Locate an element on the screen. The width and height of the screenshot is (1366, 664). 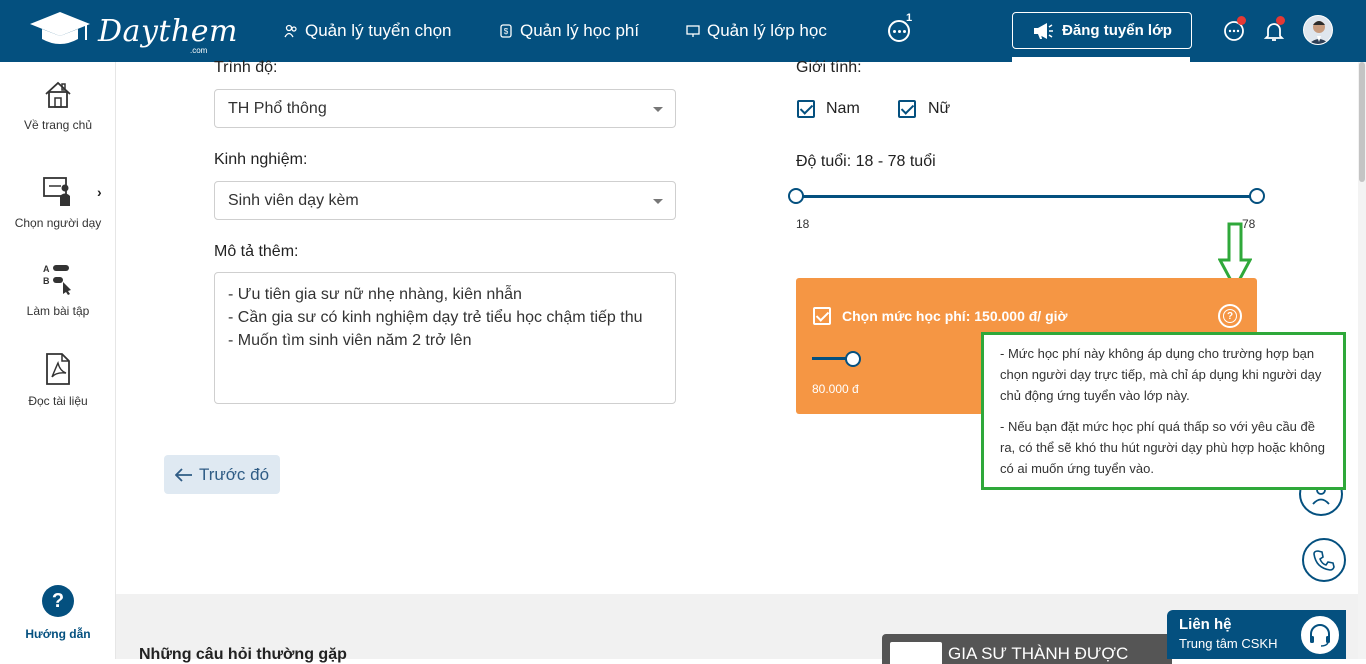
previous-button-label: Trước đó is located at coordinates (234, 474).